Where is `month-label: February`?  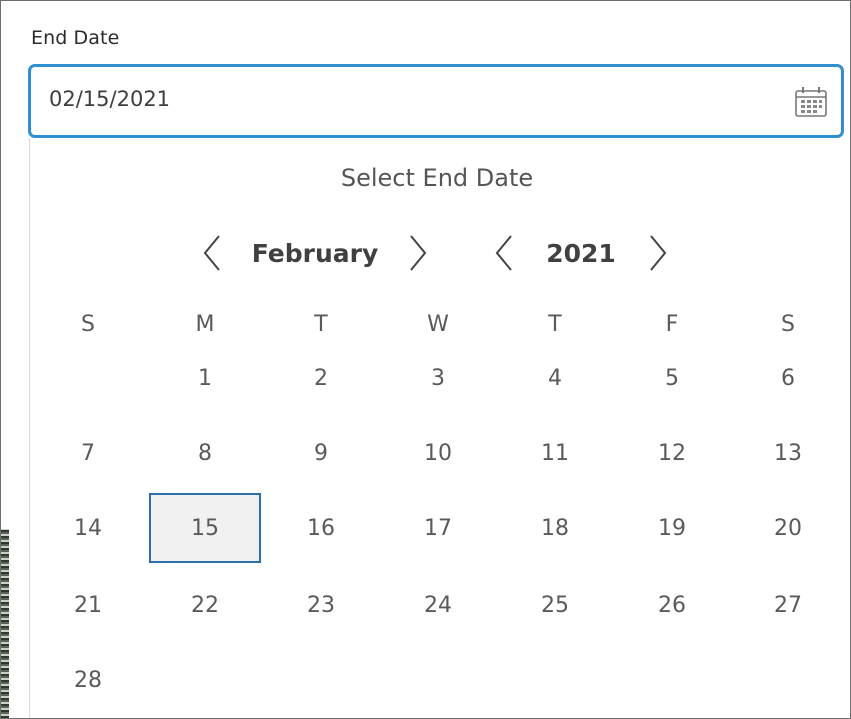 month-label: February is located at coordinates (315, 253).